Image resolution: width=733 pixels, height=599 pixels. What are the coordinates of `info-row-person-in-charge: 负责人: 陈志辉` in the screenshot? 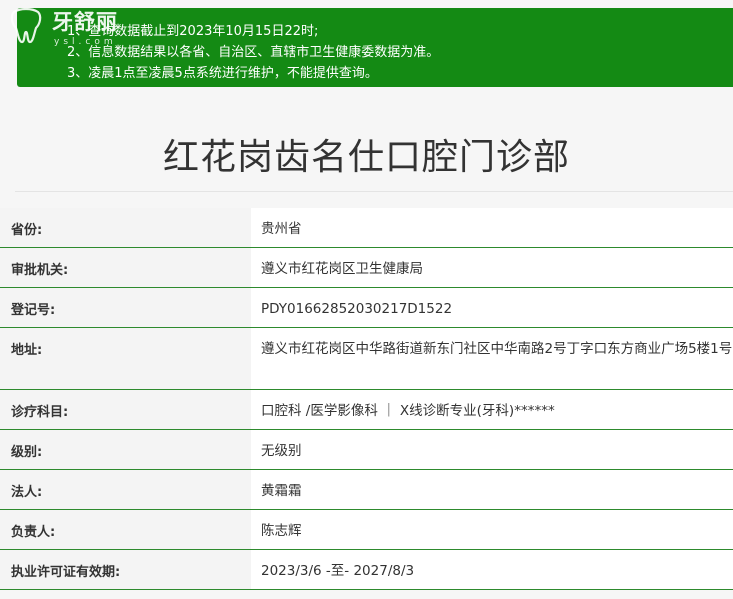 It's located at (366, 530).